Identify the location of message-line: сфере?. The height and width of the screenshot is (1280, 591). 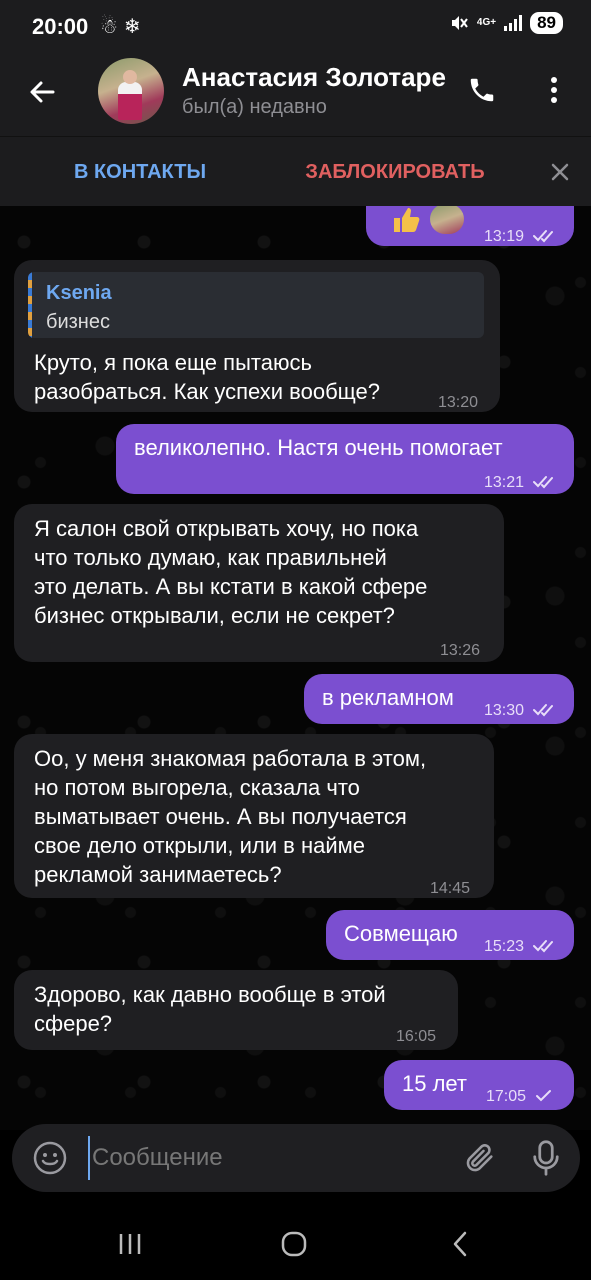
(73, 1023).